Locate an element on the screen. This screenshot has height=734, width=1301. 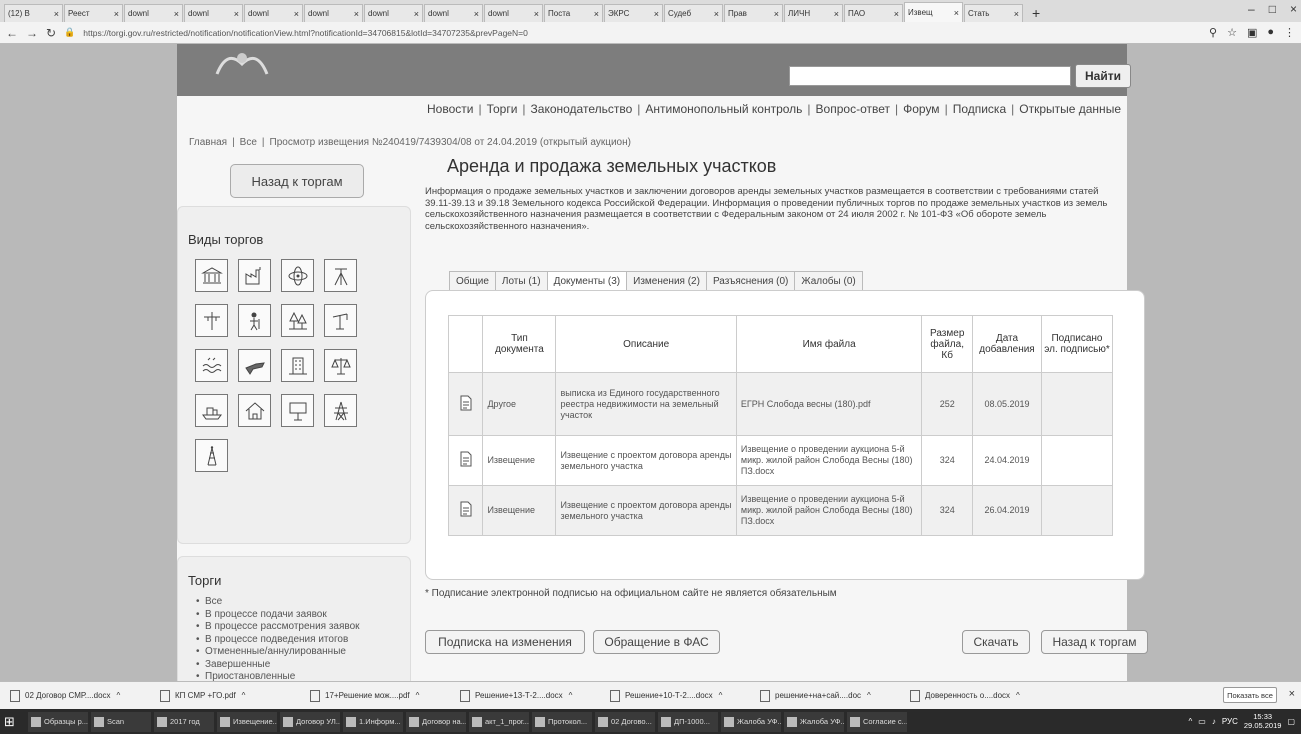
extension-icon: ▣ is located at coordinates (1252, 32).